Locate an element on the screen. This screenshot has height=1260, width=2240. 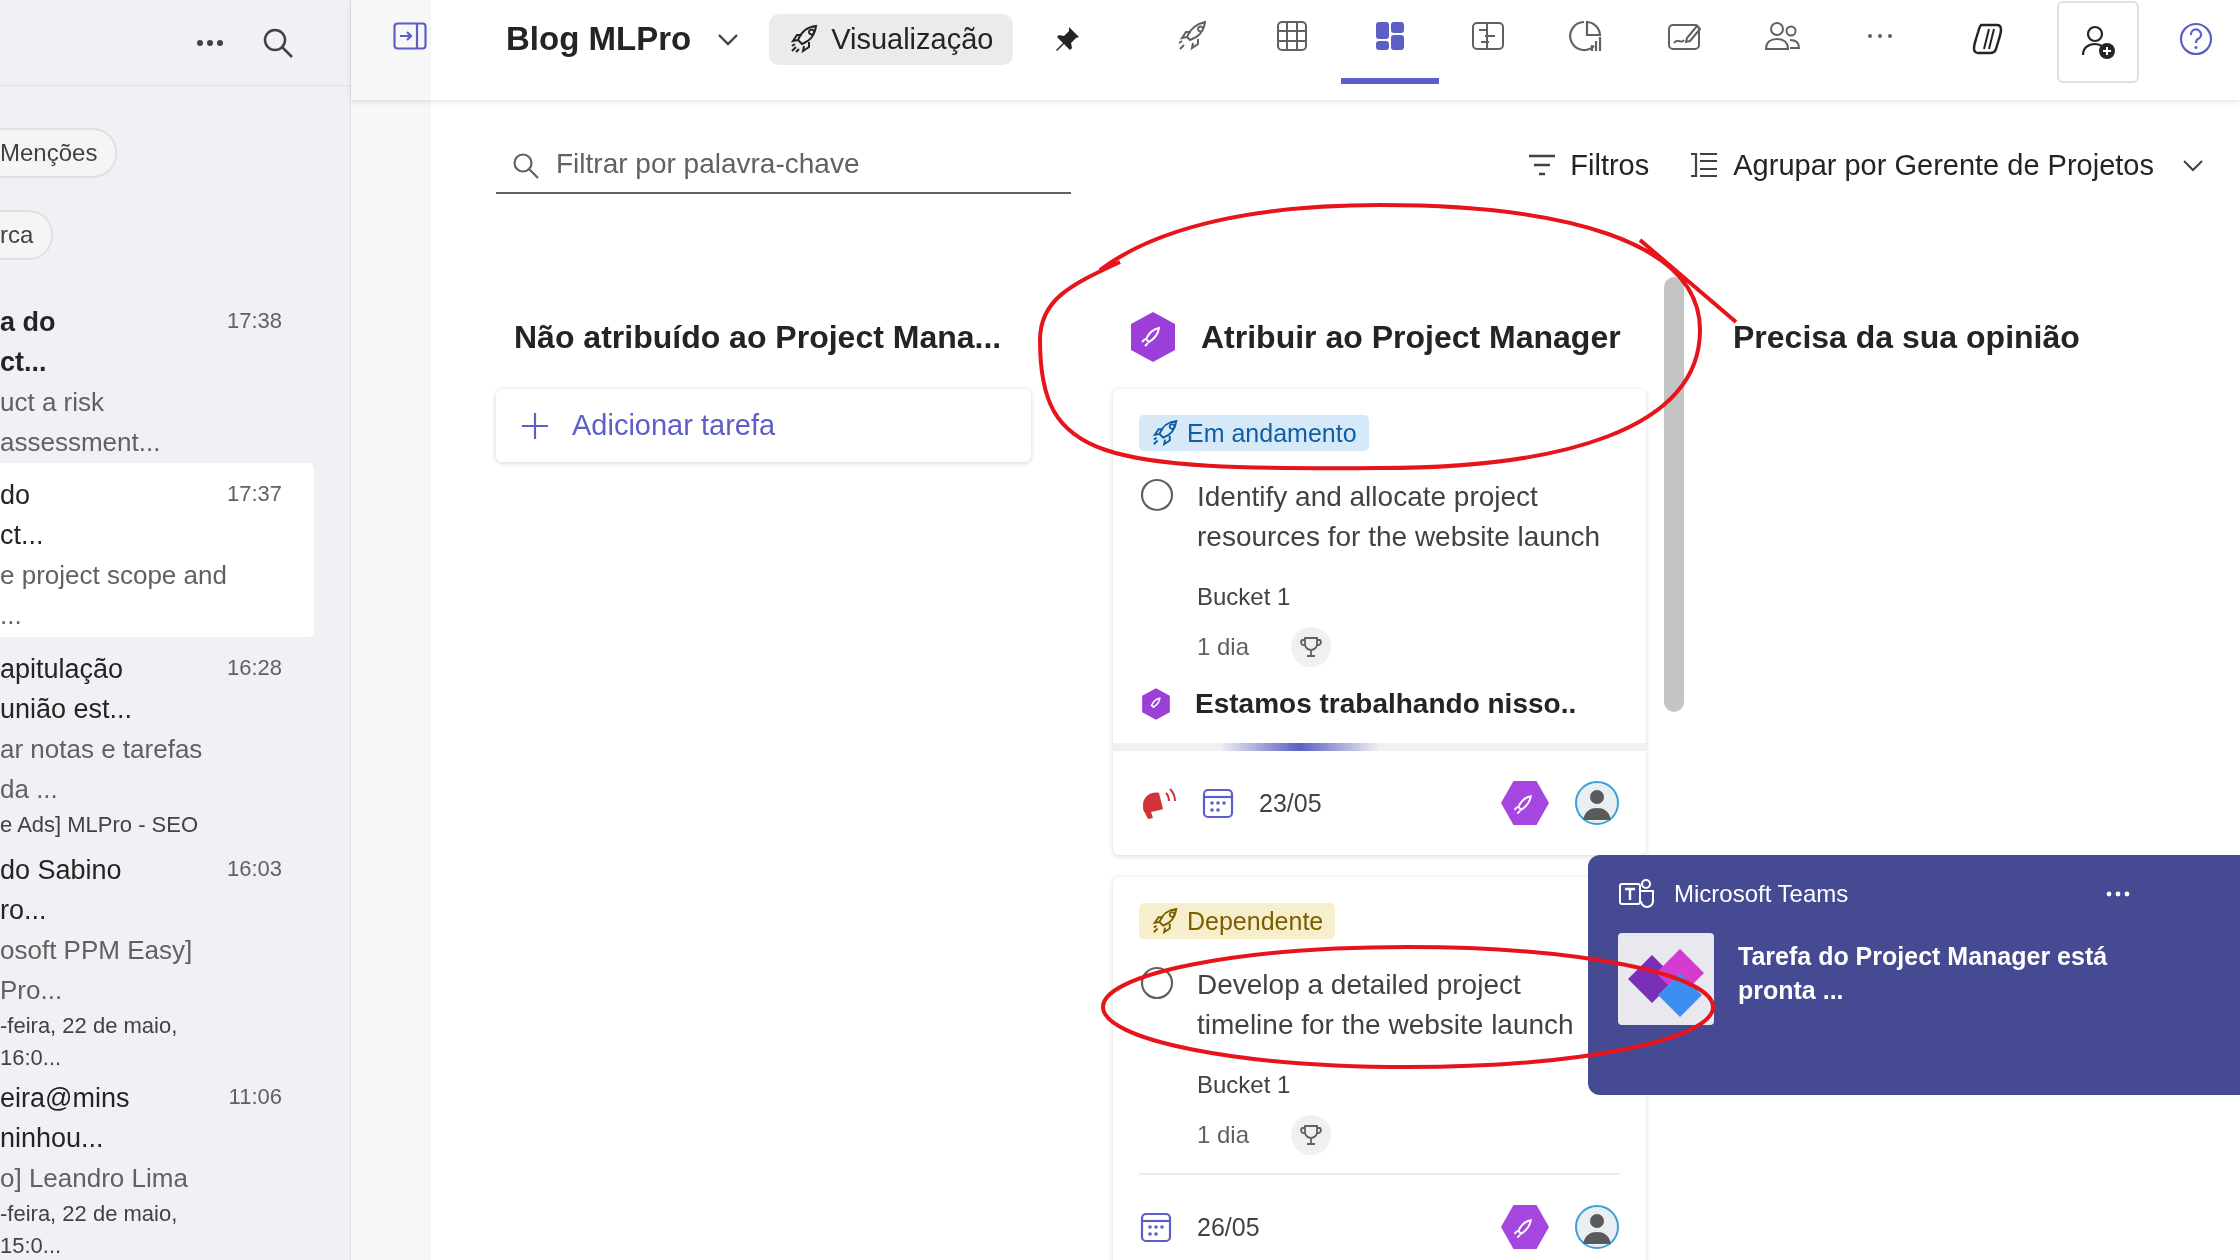
task-card: Em andamento Identify and allocate project resources for the website launch Bucket 1 1 dia Estamos trabalhando nisso.. 23/05 is located at coordinates (1379, 622).